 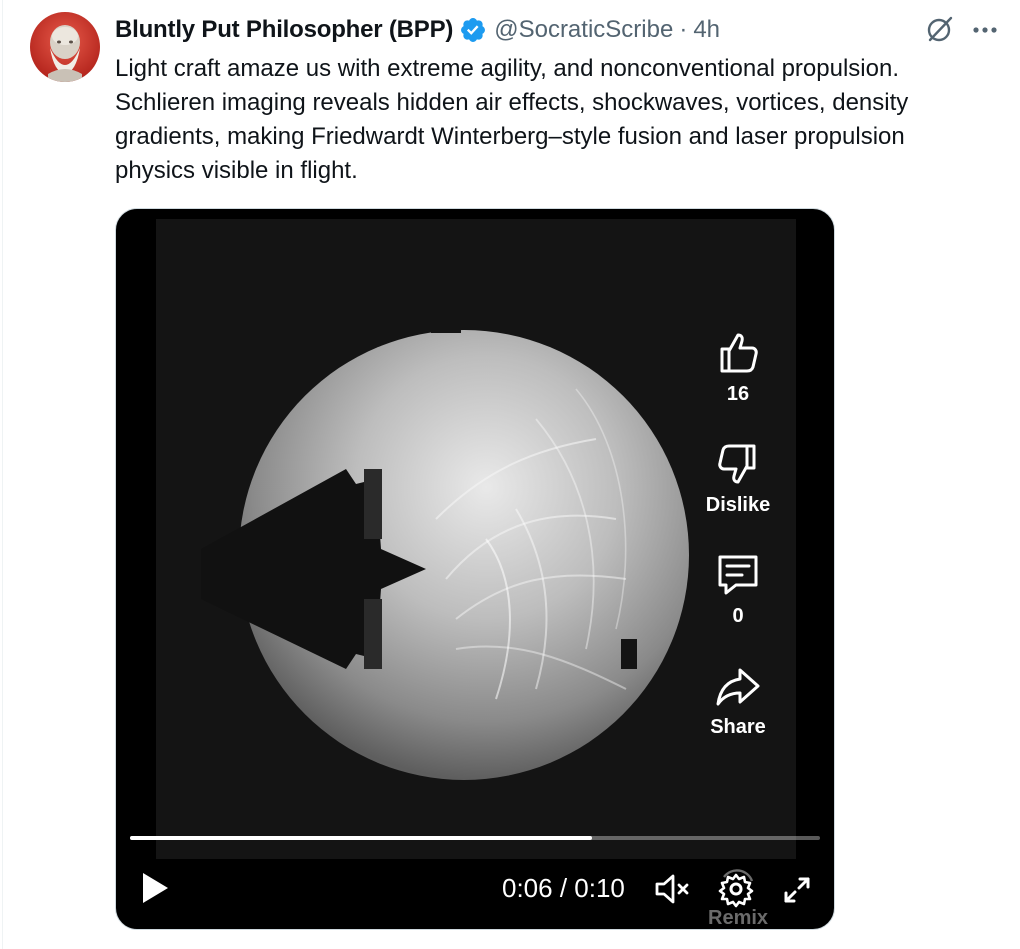 What do you see at coordinates (737, 464) in the screenshot?
I see `thumbs-down-icon` at bounding box center [737, 464].